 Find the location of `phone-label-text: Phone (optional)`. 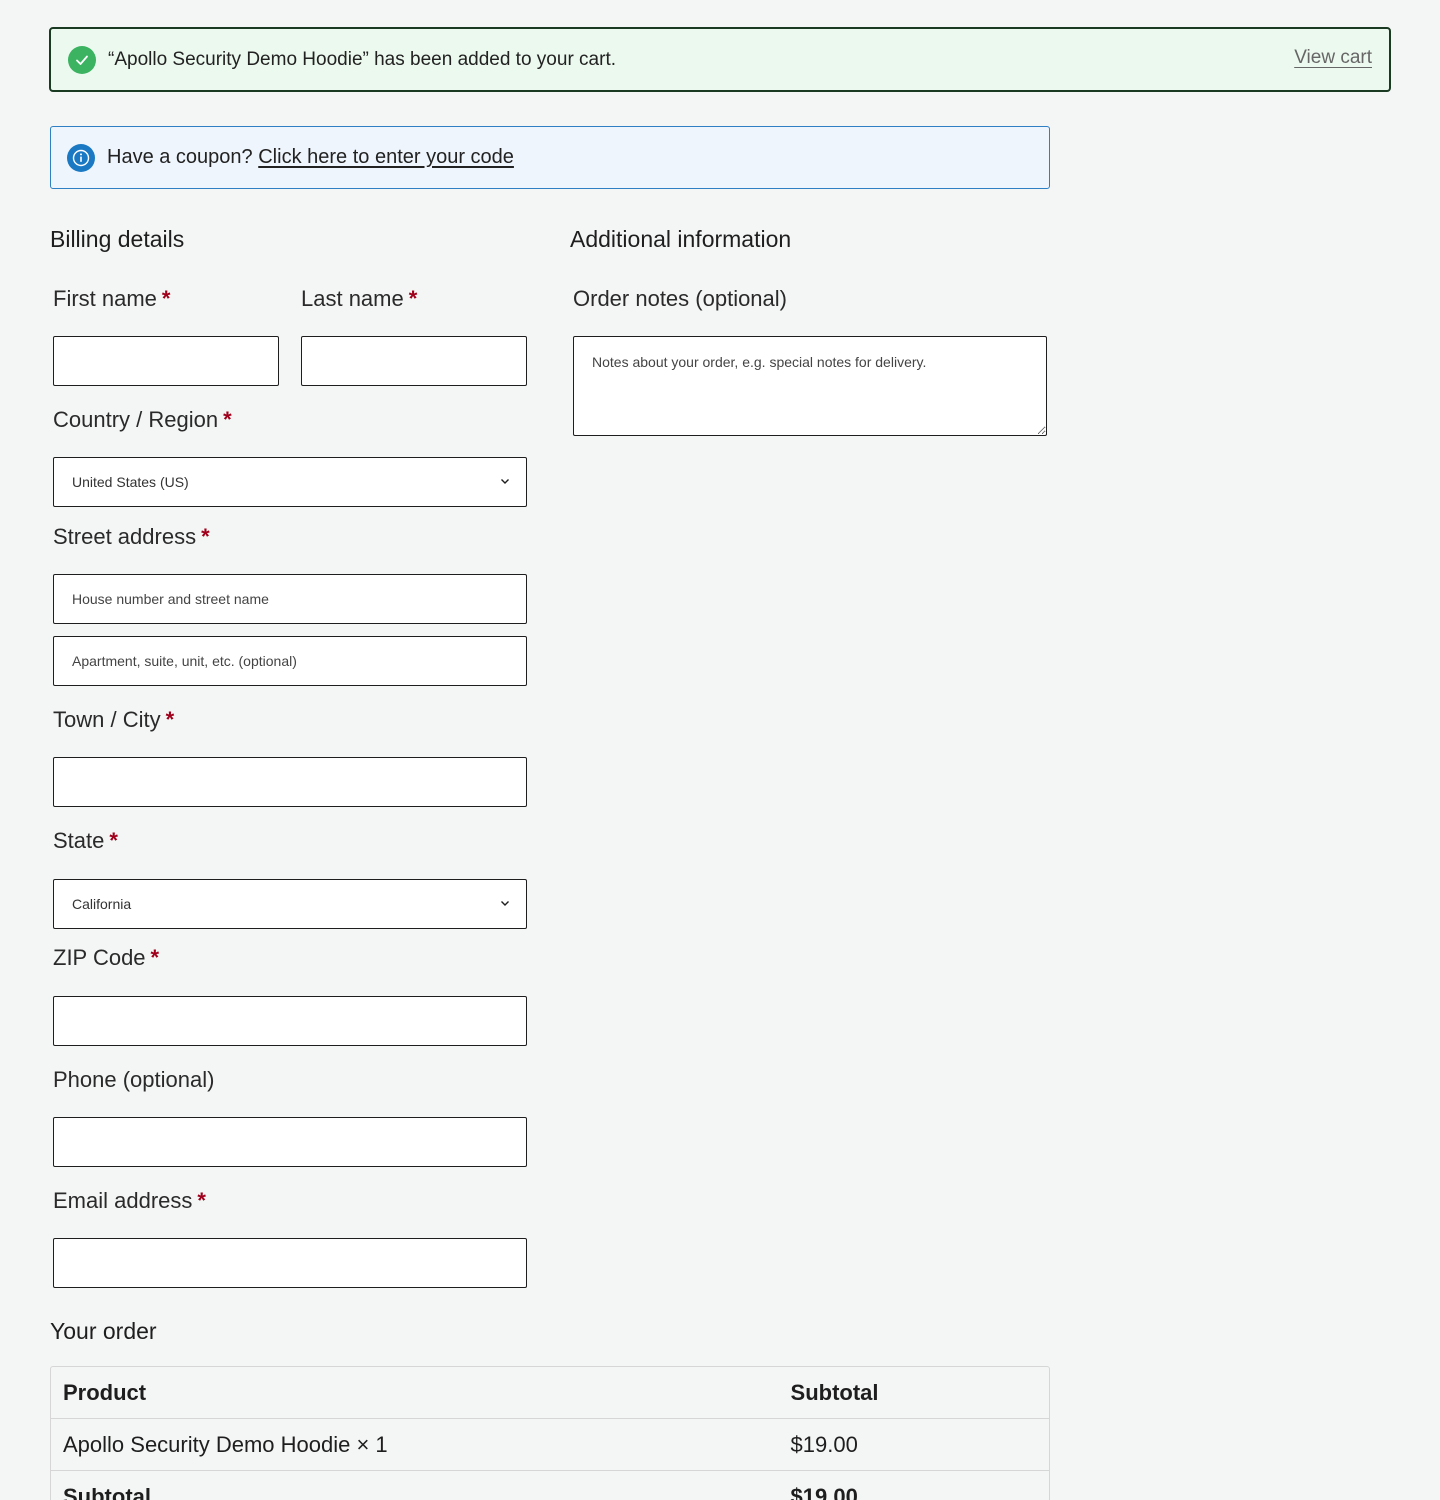

phone-label-text: Phone (optional) is located at coordinates (134, 1079).